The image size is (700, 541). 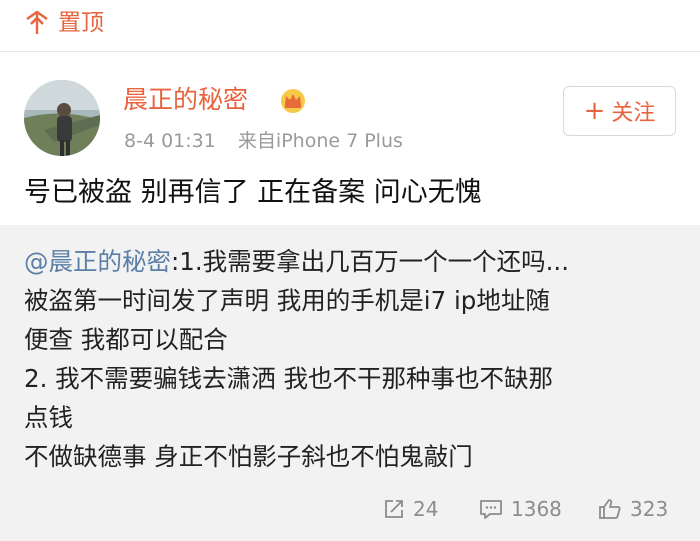 I want to click on avatar, so click(x=62, y=118).